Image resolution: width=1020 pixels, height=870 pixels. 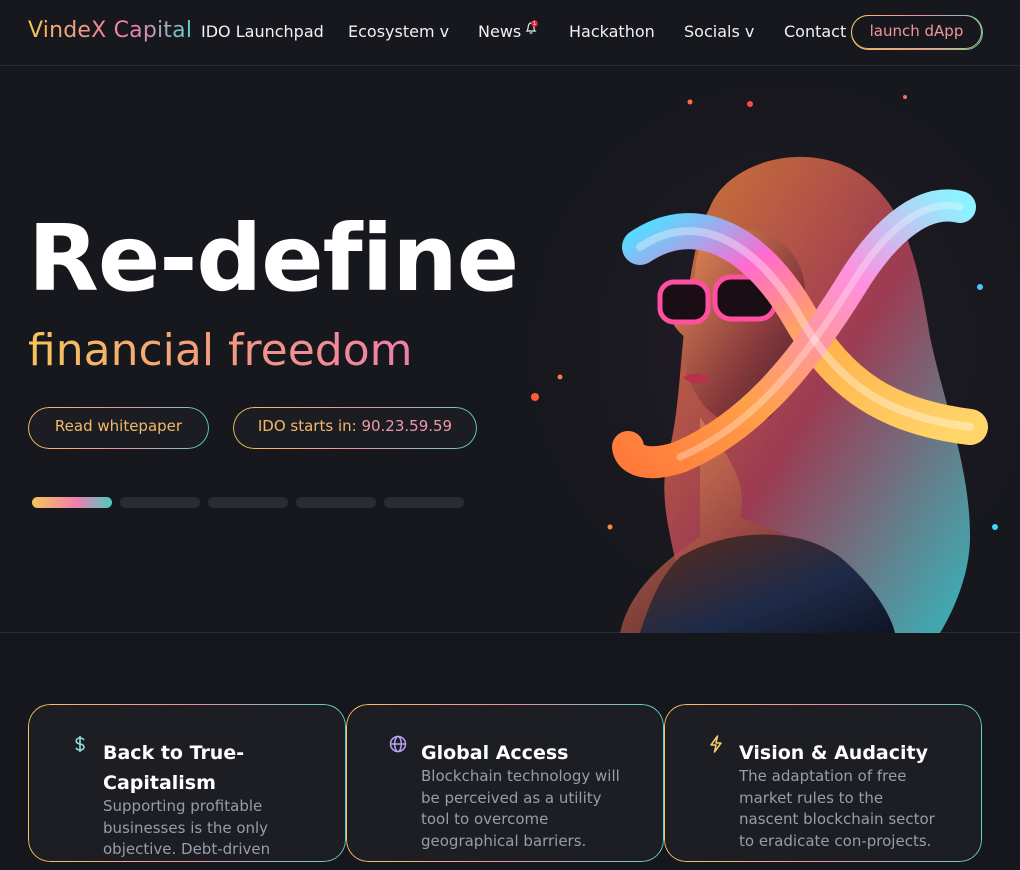 What do you see at coordinates (916, 32) in the screenshot?
I see `launch-dapp-button: launch dApp` at bounding box center [916, 32].